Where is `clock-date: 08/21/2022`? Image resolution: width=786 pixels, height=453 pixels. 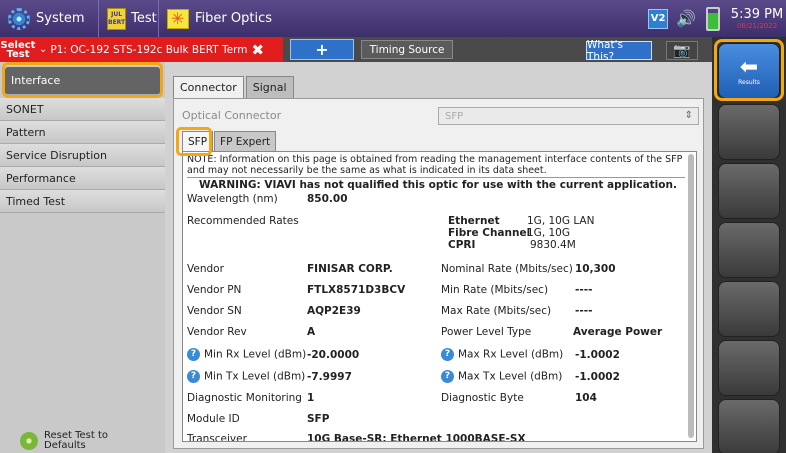 clock-date: 08/21/2022 is located at coordinates (757, 26).